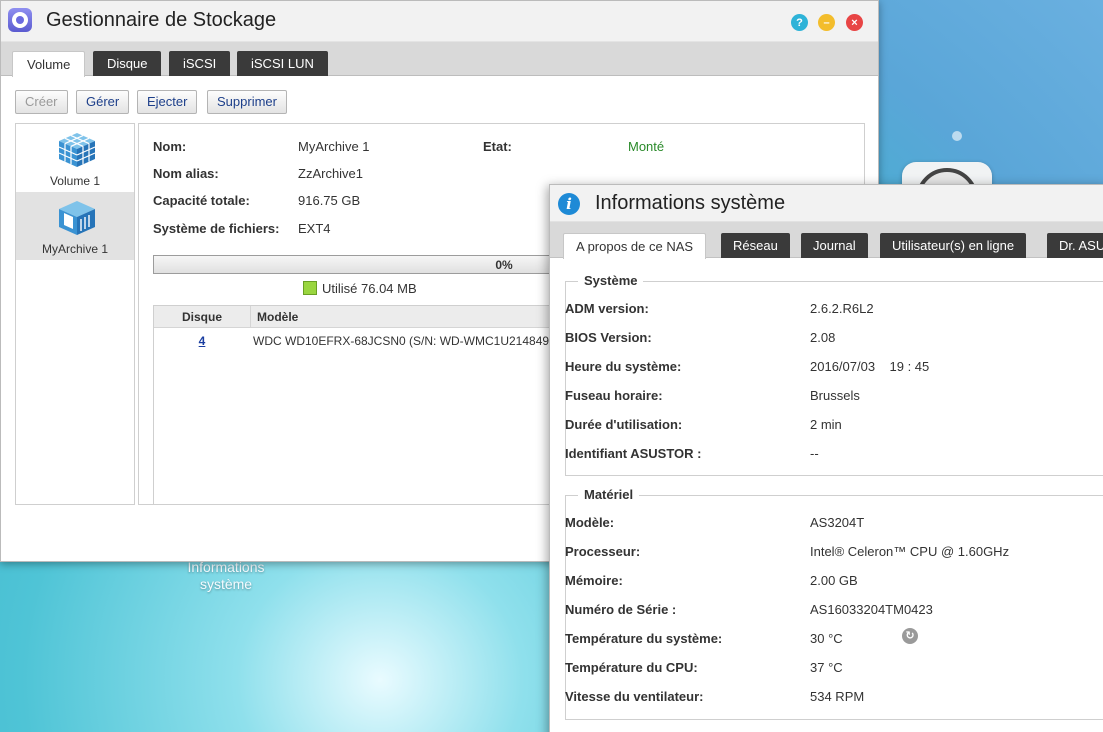  What do you see at coordinates (594, 580) in the screenshot?
I see `info-key: Mémoire:` at bounding box center [594, 580].